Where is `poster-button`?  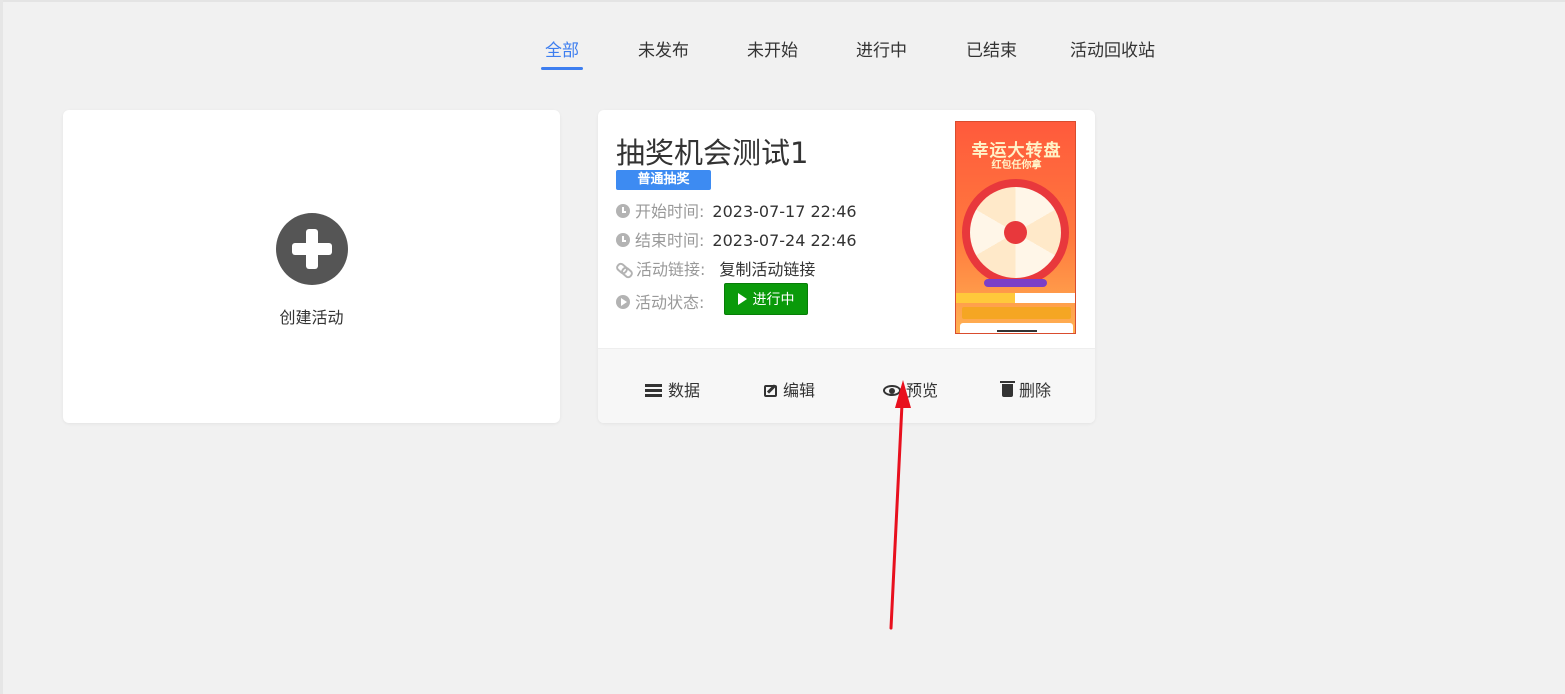
poster-button is located at coordinates (1015, 283).